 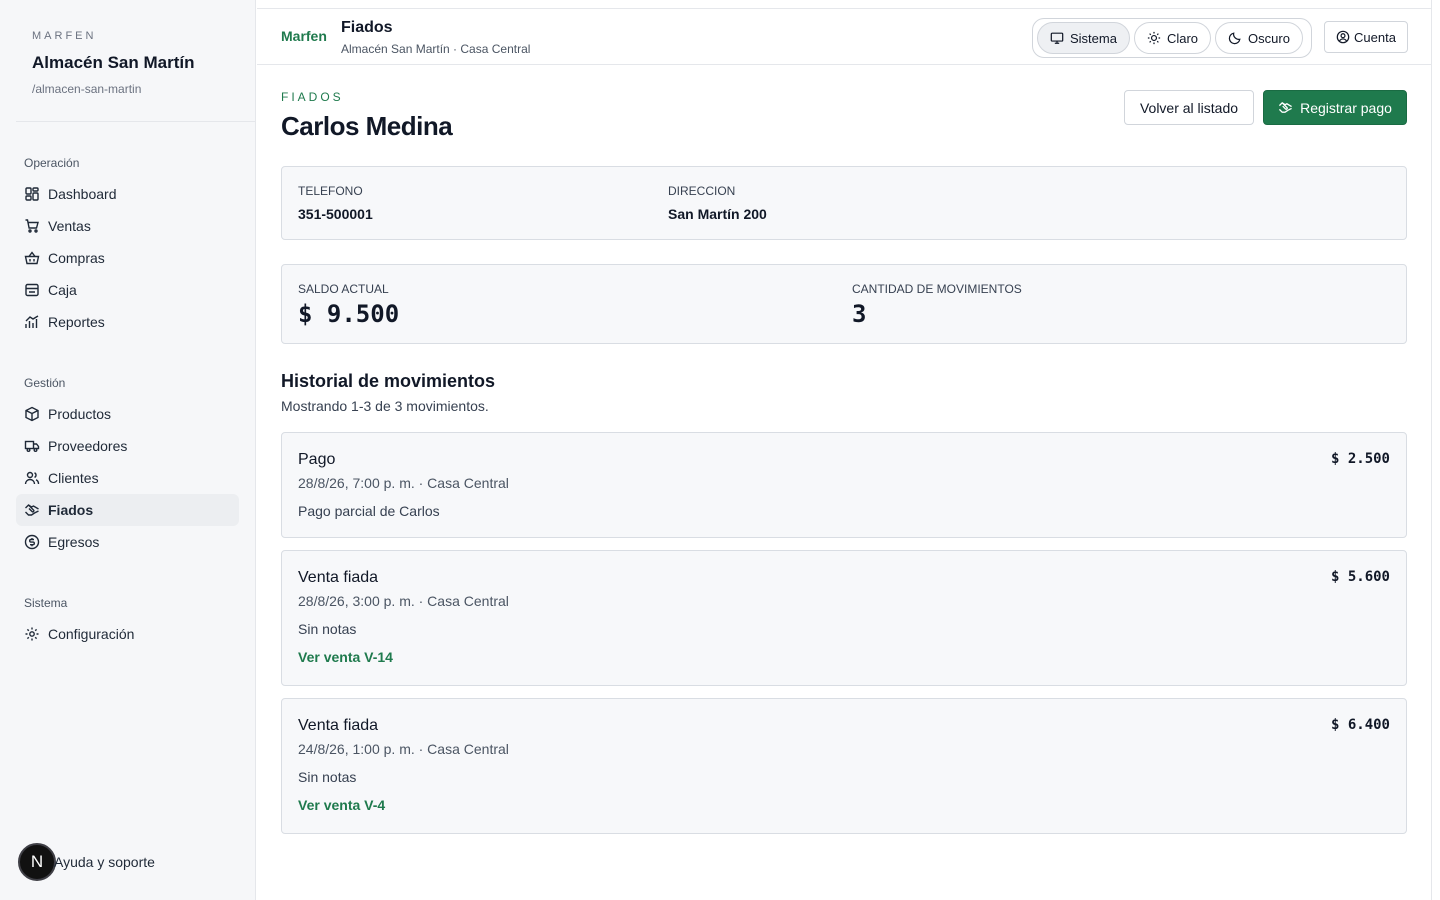 What do you see at coordinates (64, 36) in the screenshot?
I see `brand-kicker: MARFEN` at bounding box center [64, 36].